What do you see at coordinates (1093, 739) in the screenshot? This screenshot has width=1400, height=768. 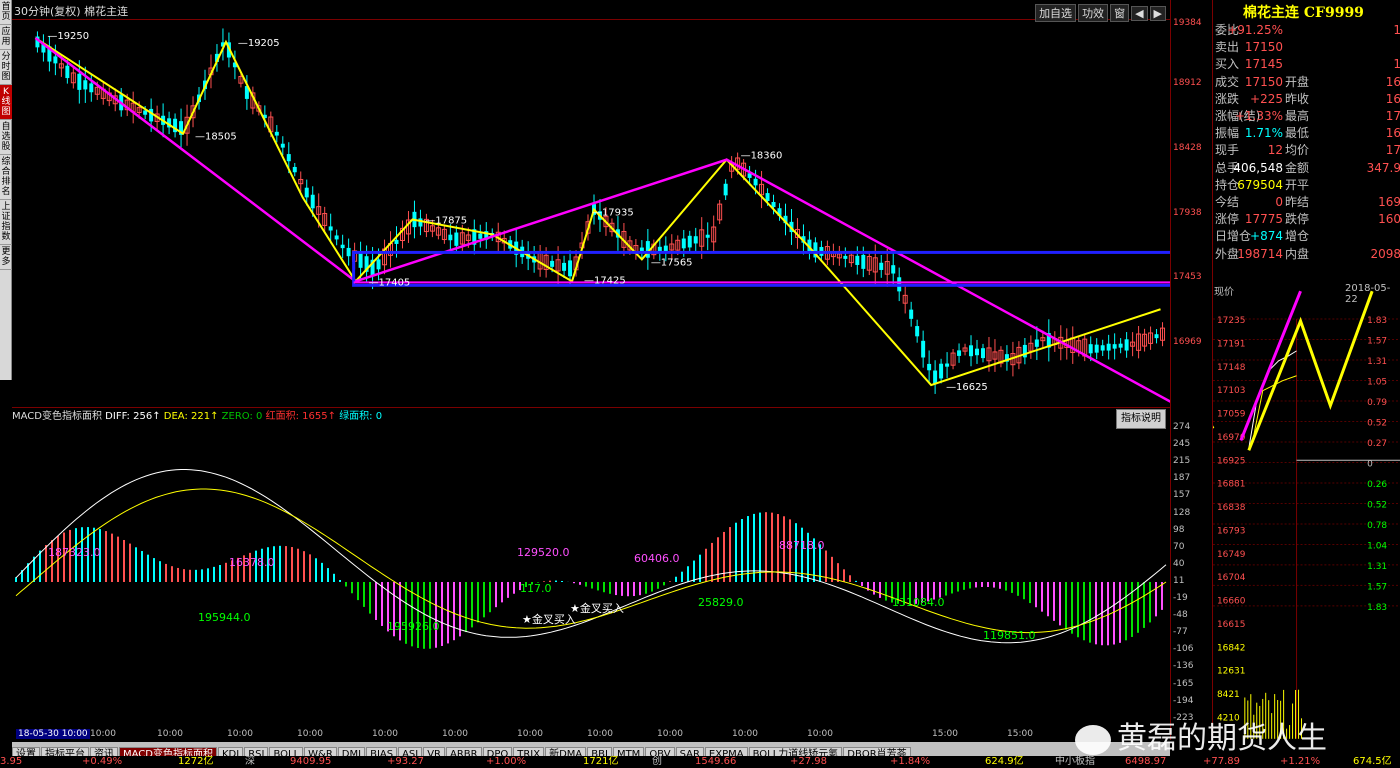 I see `weibo-logo-icon` at bounding box center [1093, 739].